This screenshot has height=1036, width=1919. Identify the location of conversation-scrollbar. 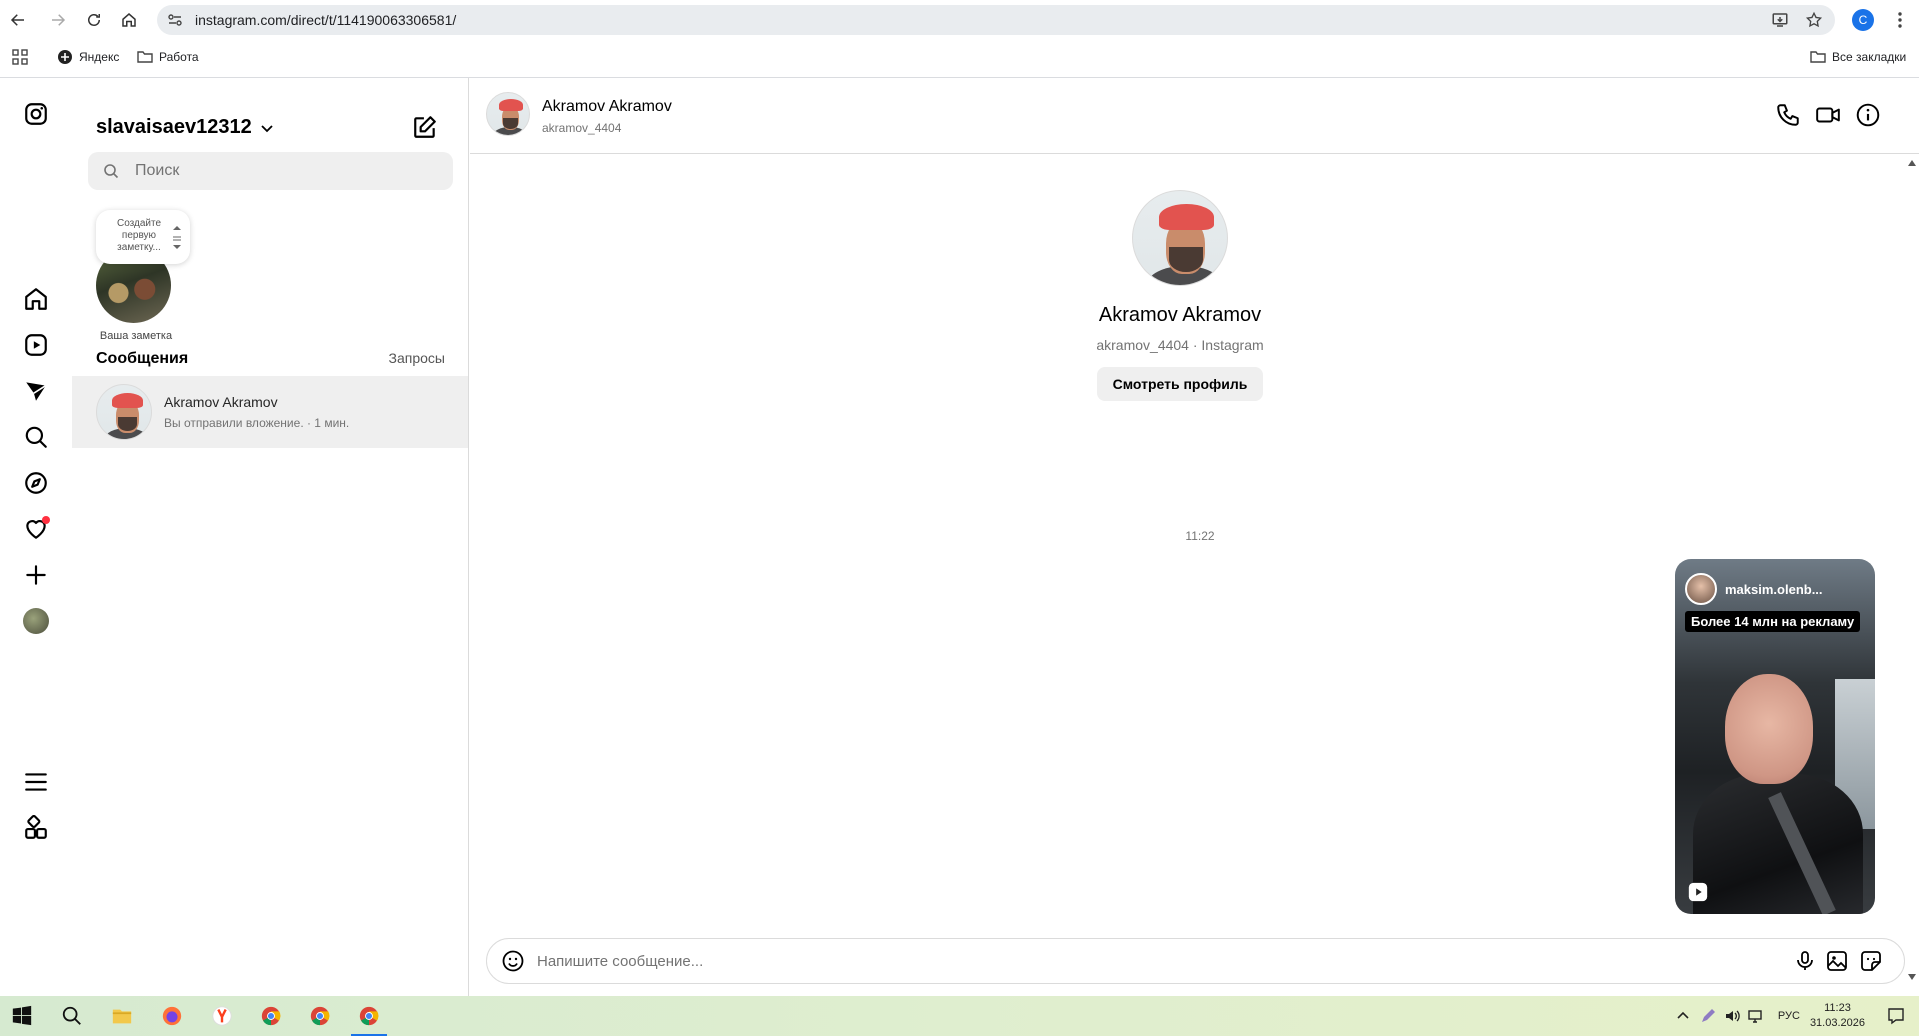
(1912, 575).